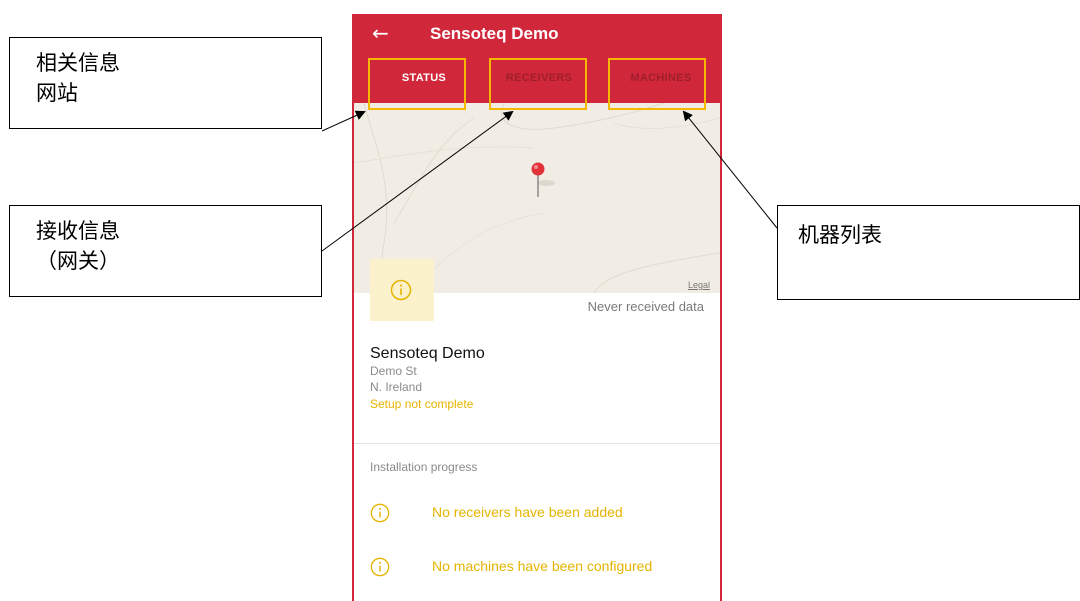  I want to click on callout-status: 相关信息 网站, so click(165, 83).